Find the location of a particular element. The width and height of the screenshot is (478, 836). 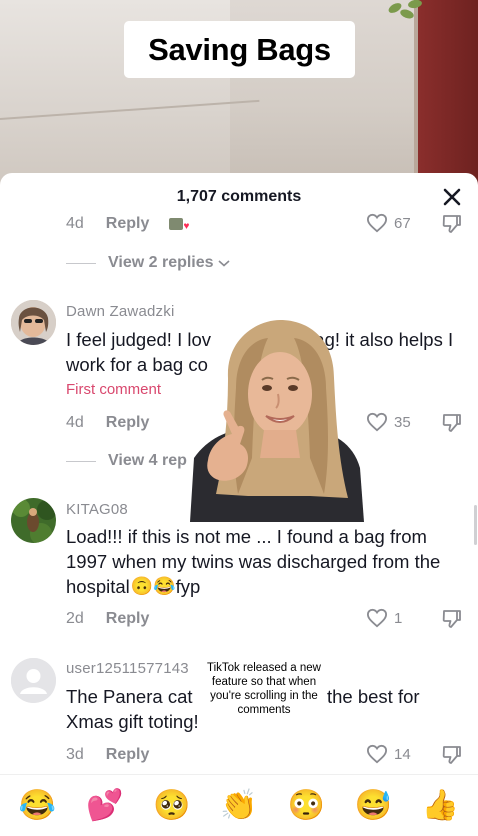

joy-emoji-button: 😂 is located at coordinates (38, 805).